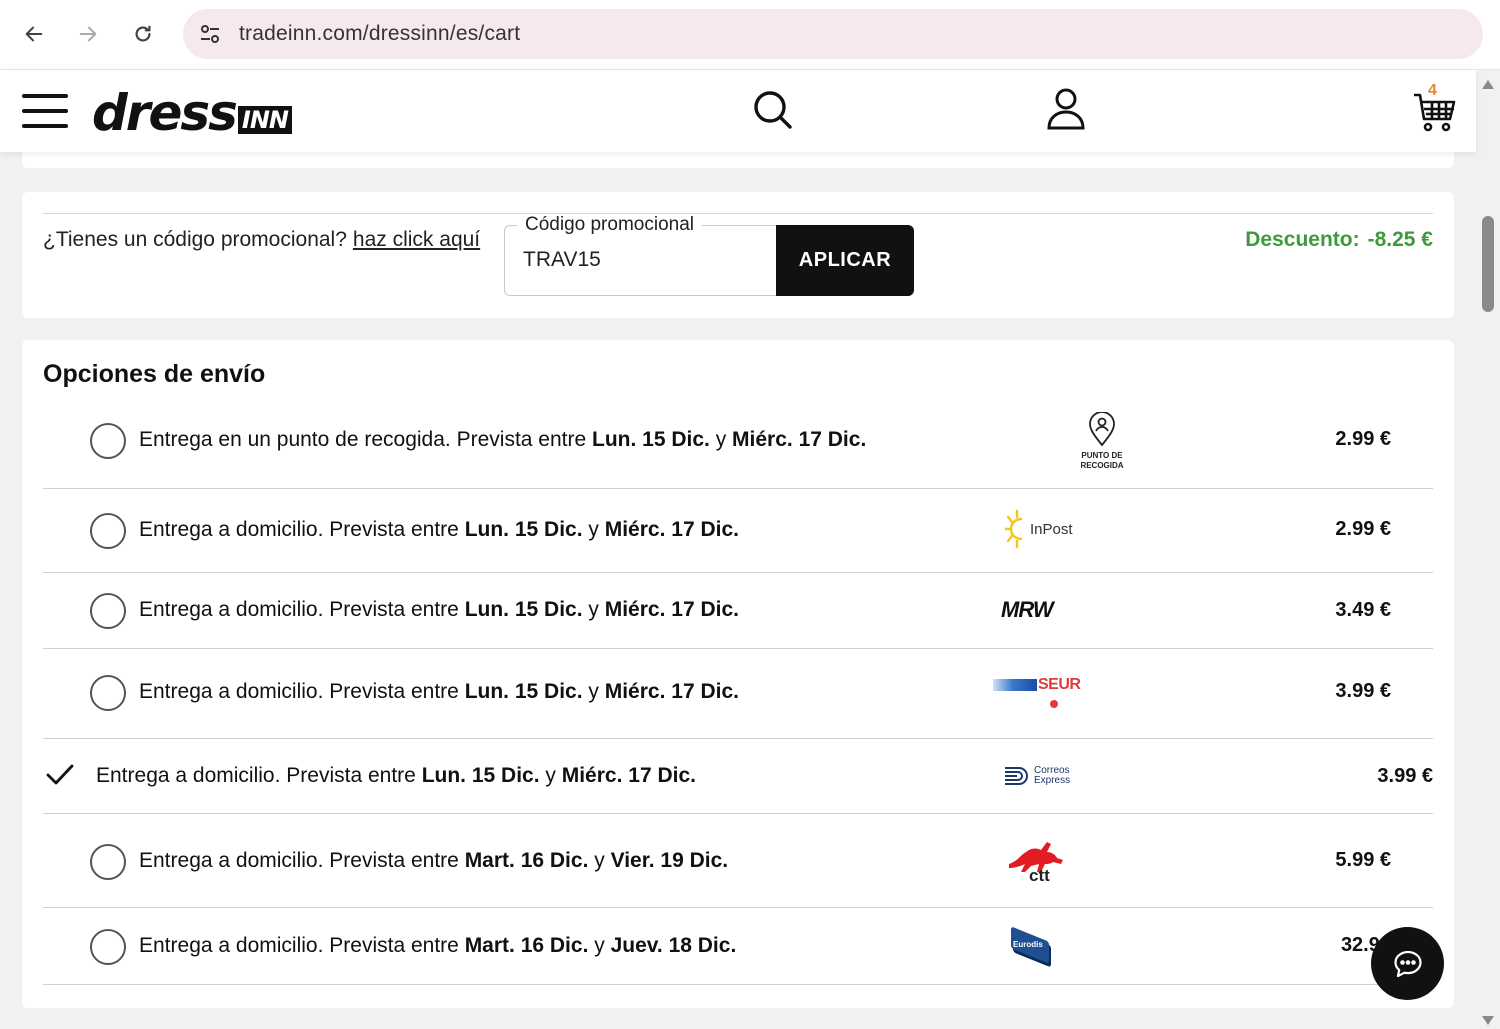 The width and height of the screenshot is (1500, 1029). What do you see at coordinates (609, 225) in the screenshot?
I see `promo-field-label: Código promocional` at bounding box center [609, 225].